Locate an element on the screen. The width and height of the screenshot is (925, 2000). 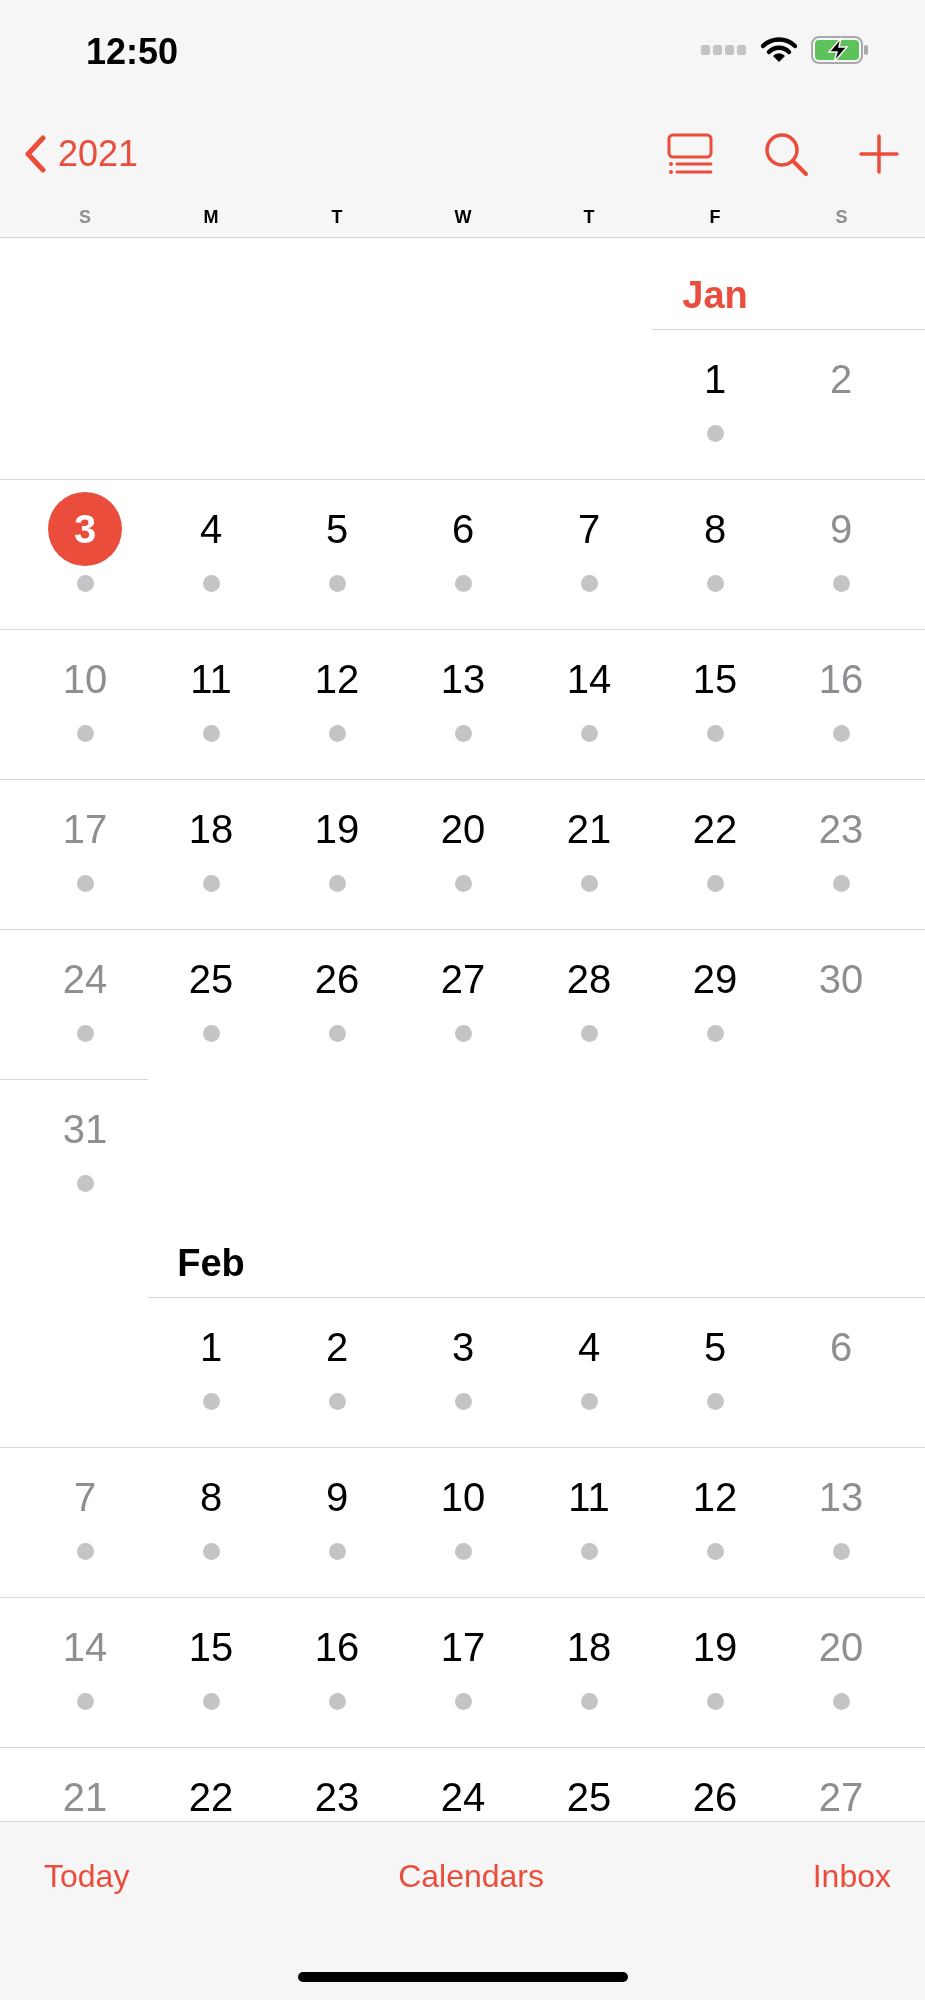
chevron-left-icon is located at coordinates (35, 154).